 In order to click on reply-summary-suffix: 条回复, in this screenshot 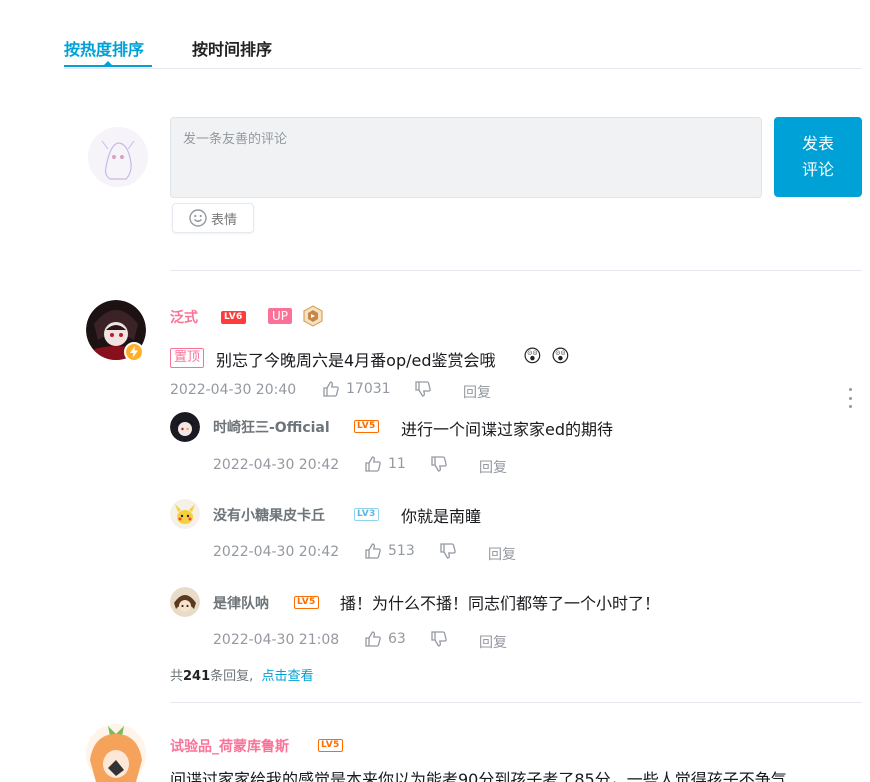, I will do `click(232, 676)`.